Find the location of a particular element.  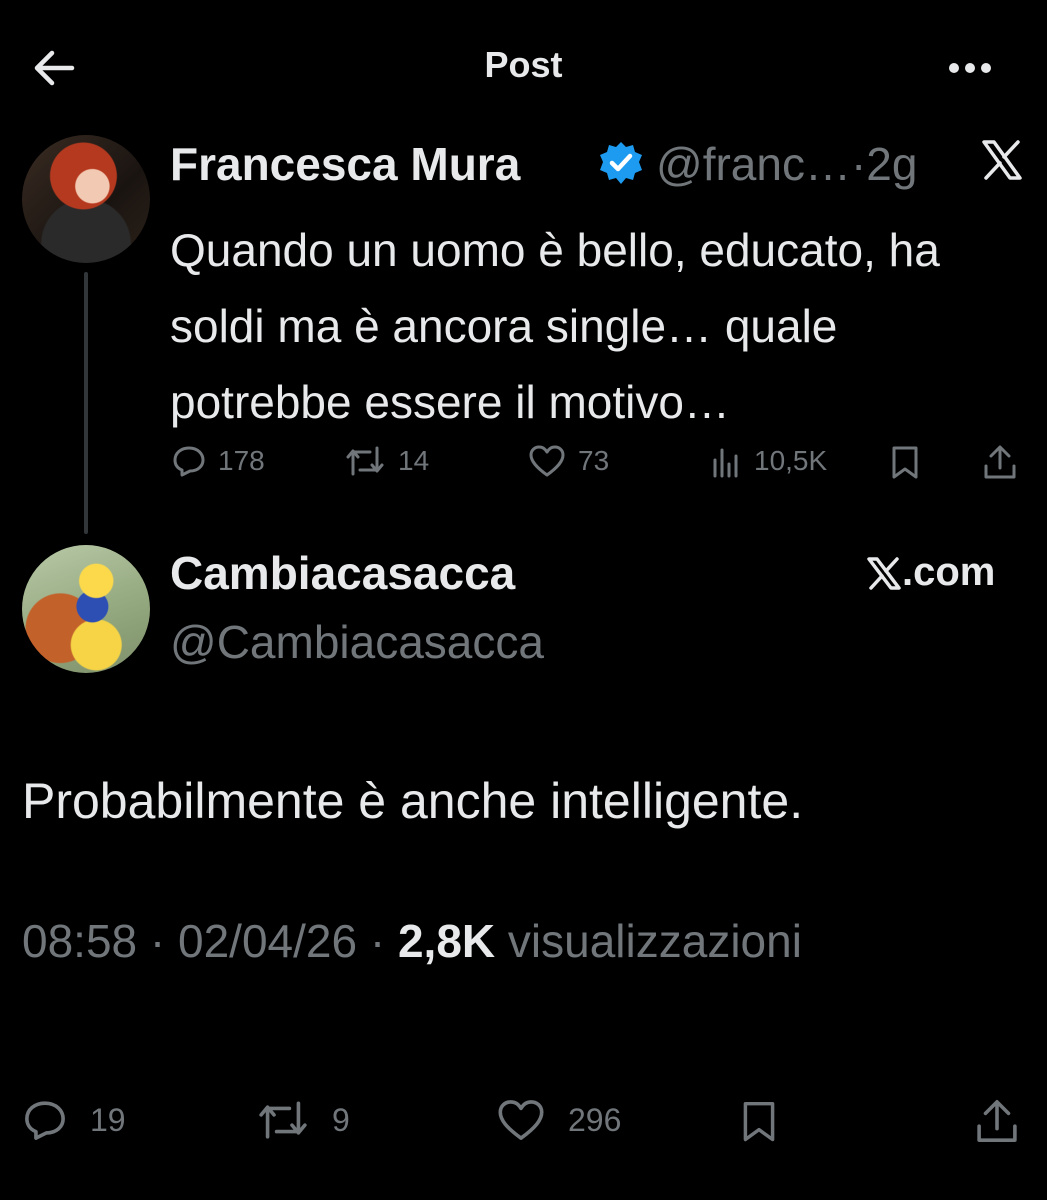

author-name: Francesca Mura is located at coordinates (345, 164).